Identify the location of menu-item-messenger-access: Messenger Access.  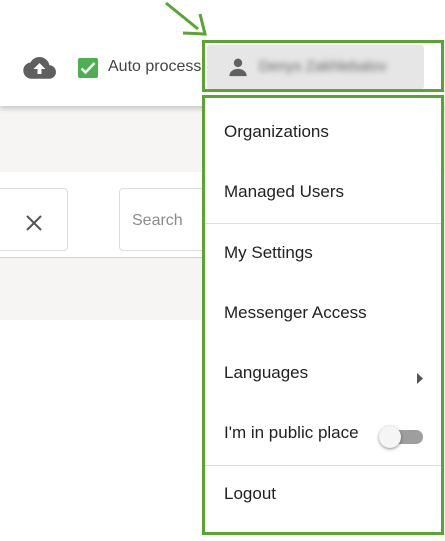
(323, 315).